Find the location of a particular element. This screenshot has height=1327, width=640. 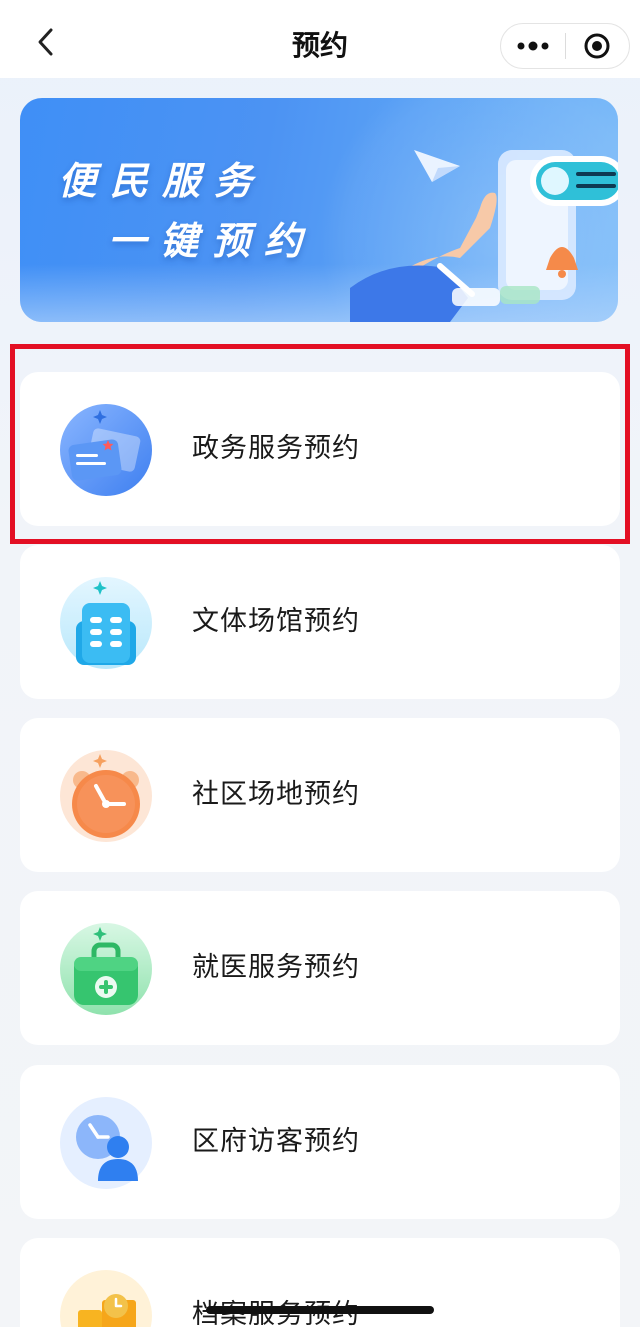

chevron-left-icon is located at coordinates (45, 42).